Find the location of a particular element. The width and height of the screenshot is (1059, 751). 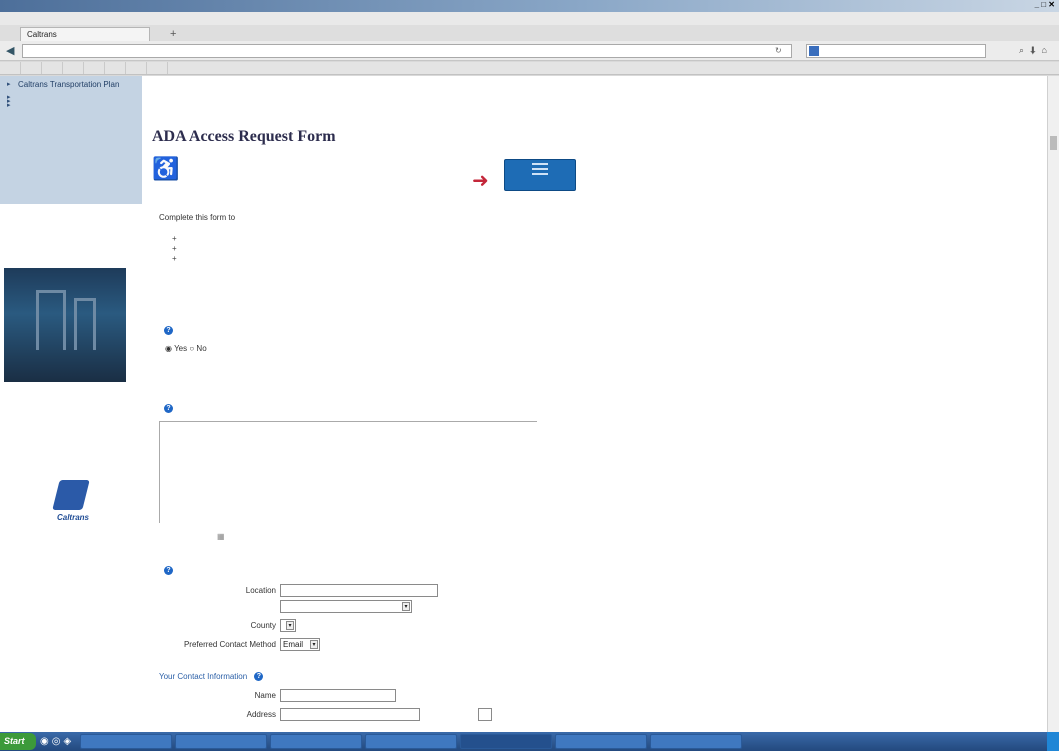

disability-question: ? is located at coordinates (166, 330).